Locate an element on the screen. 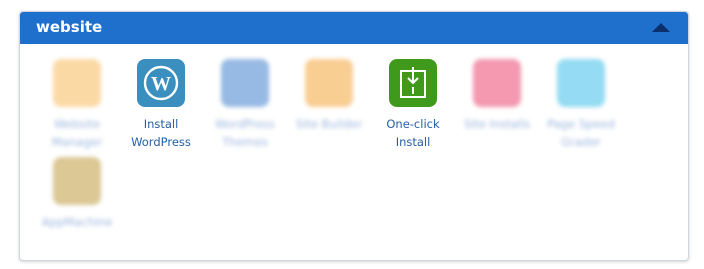 The image size is (704, 269). page-speed-icon is located at coordinates (581, 83).